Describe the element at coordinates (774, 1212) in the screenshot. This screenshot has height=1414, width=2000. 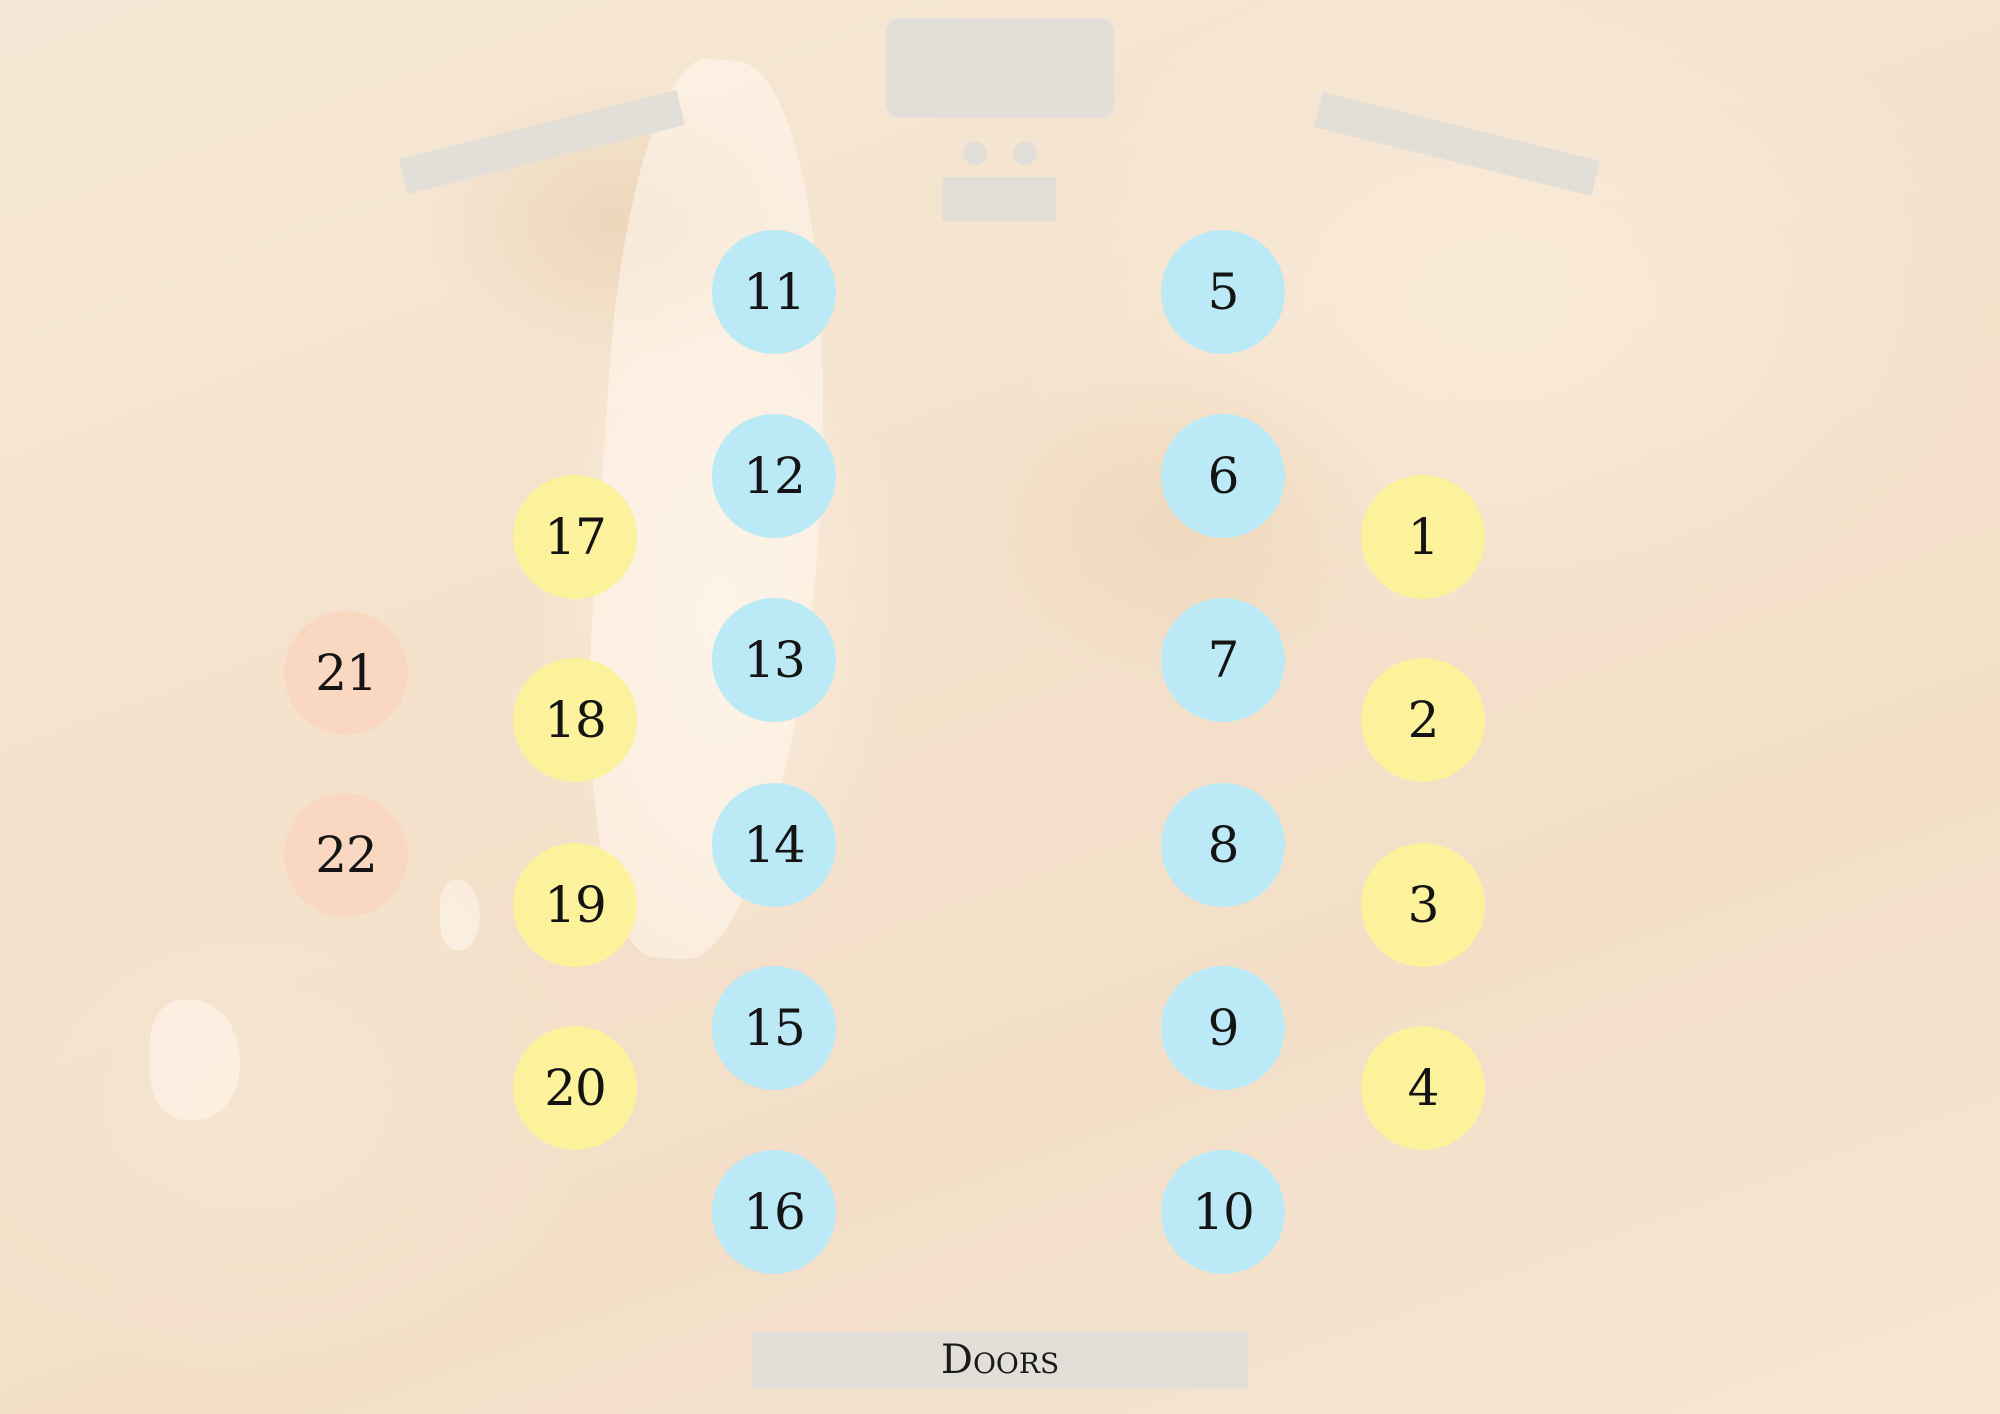
I see `table-16: 16` at that location.